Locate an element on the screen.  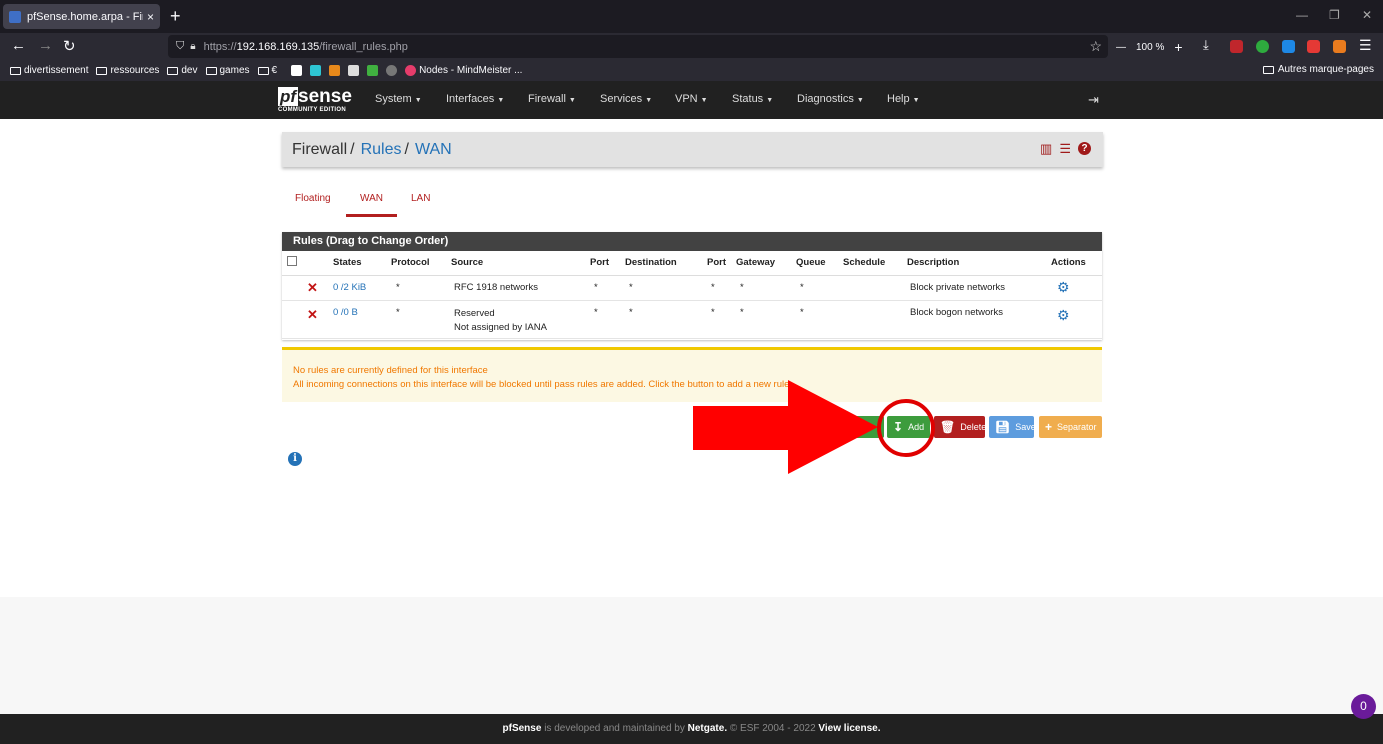
bookmark-folder: ressources is located at coordinates (127, 70).